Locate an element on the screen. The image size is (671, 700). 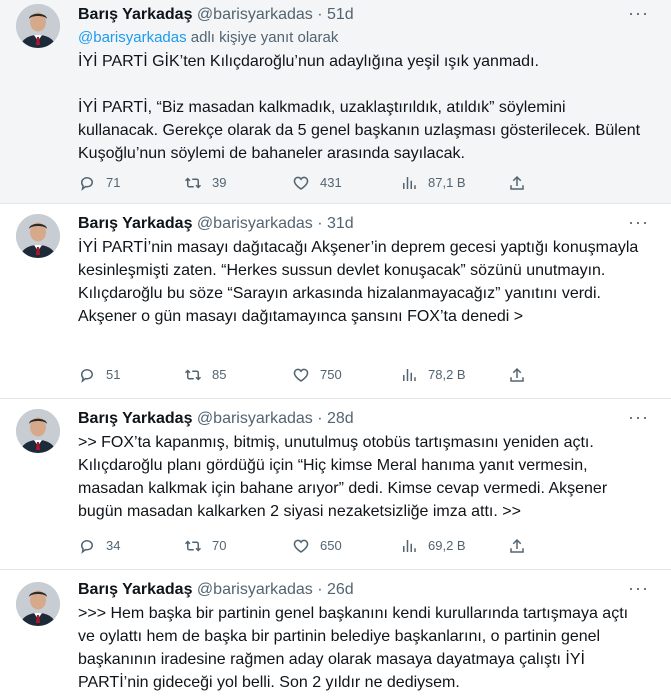
retweet-count: 70 is located at coordinates (219, 545).